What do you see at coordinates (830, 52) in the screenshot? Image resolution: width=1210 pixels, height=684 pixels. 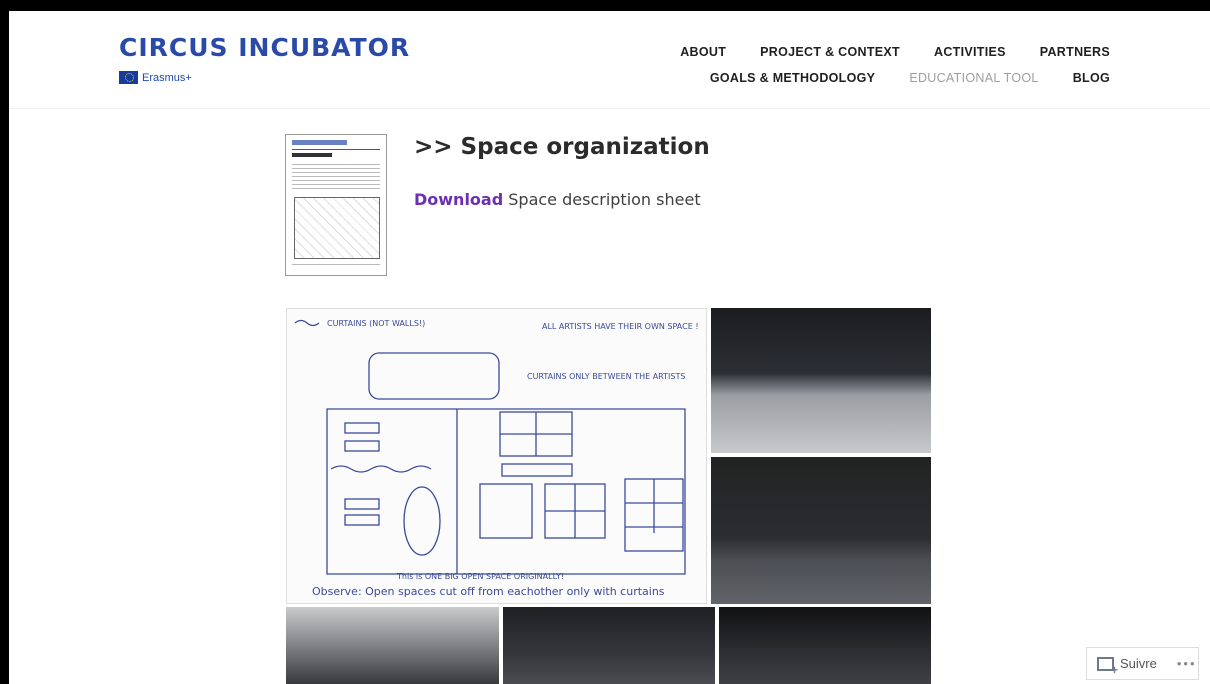 I see `nav-project-context: PROJECT & CONTEXT` at bounding box center [830, 52].